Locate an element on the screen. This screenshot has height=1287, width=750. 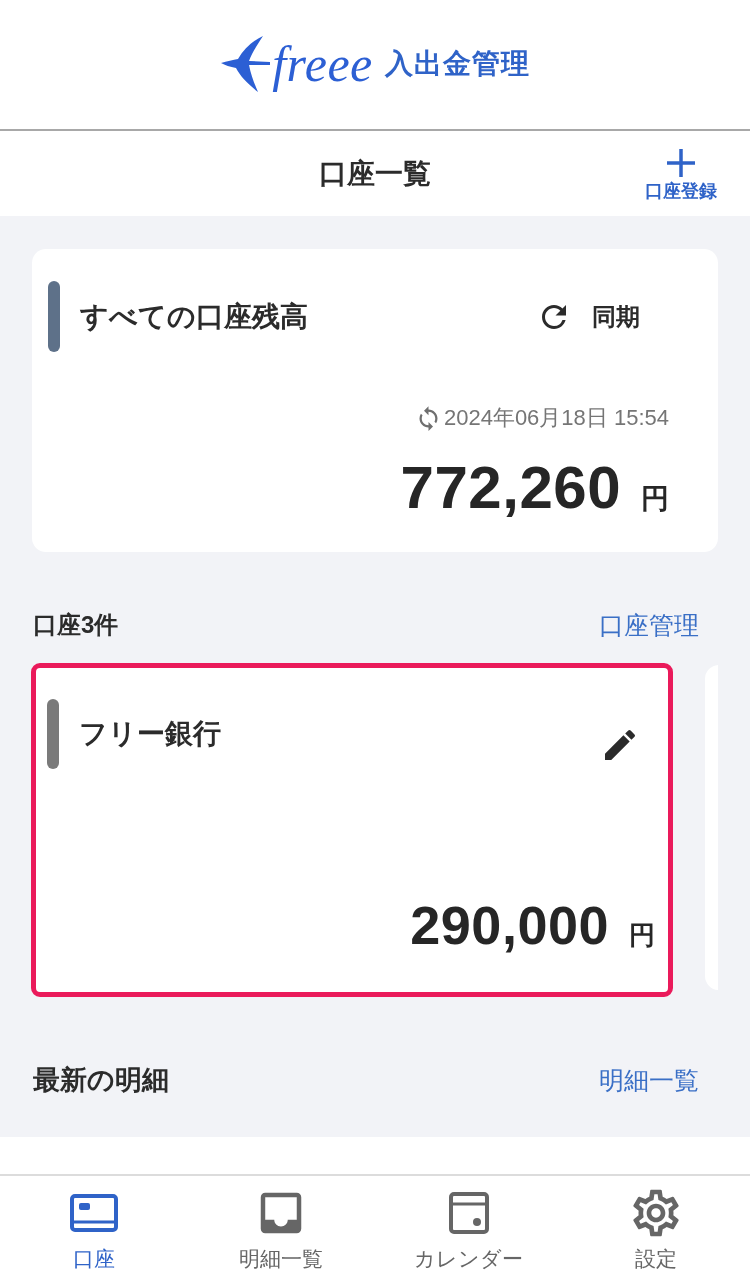
calendar-icon is located at coordinates (468, 1213).